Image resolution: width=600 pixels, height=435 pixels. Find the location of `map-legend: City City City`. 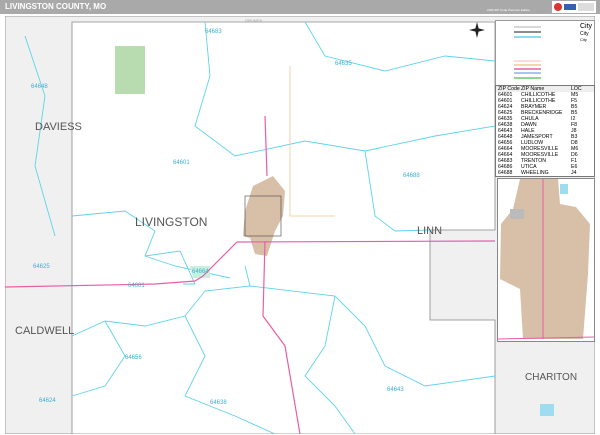

map-legend: City City City is located at coordinates (545, 53).